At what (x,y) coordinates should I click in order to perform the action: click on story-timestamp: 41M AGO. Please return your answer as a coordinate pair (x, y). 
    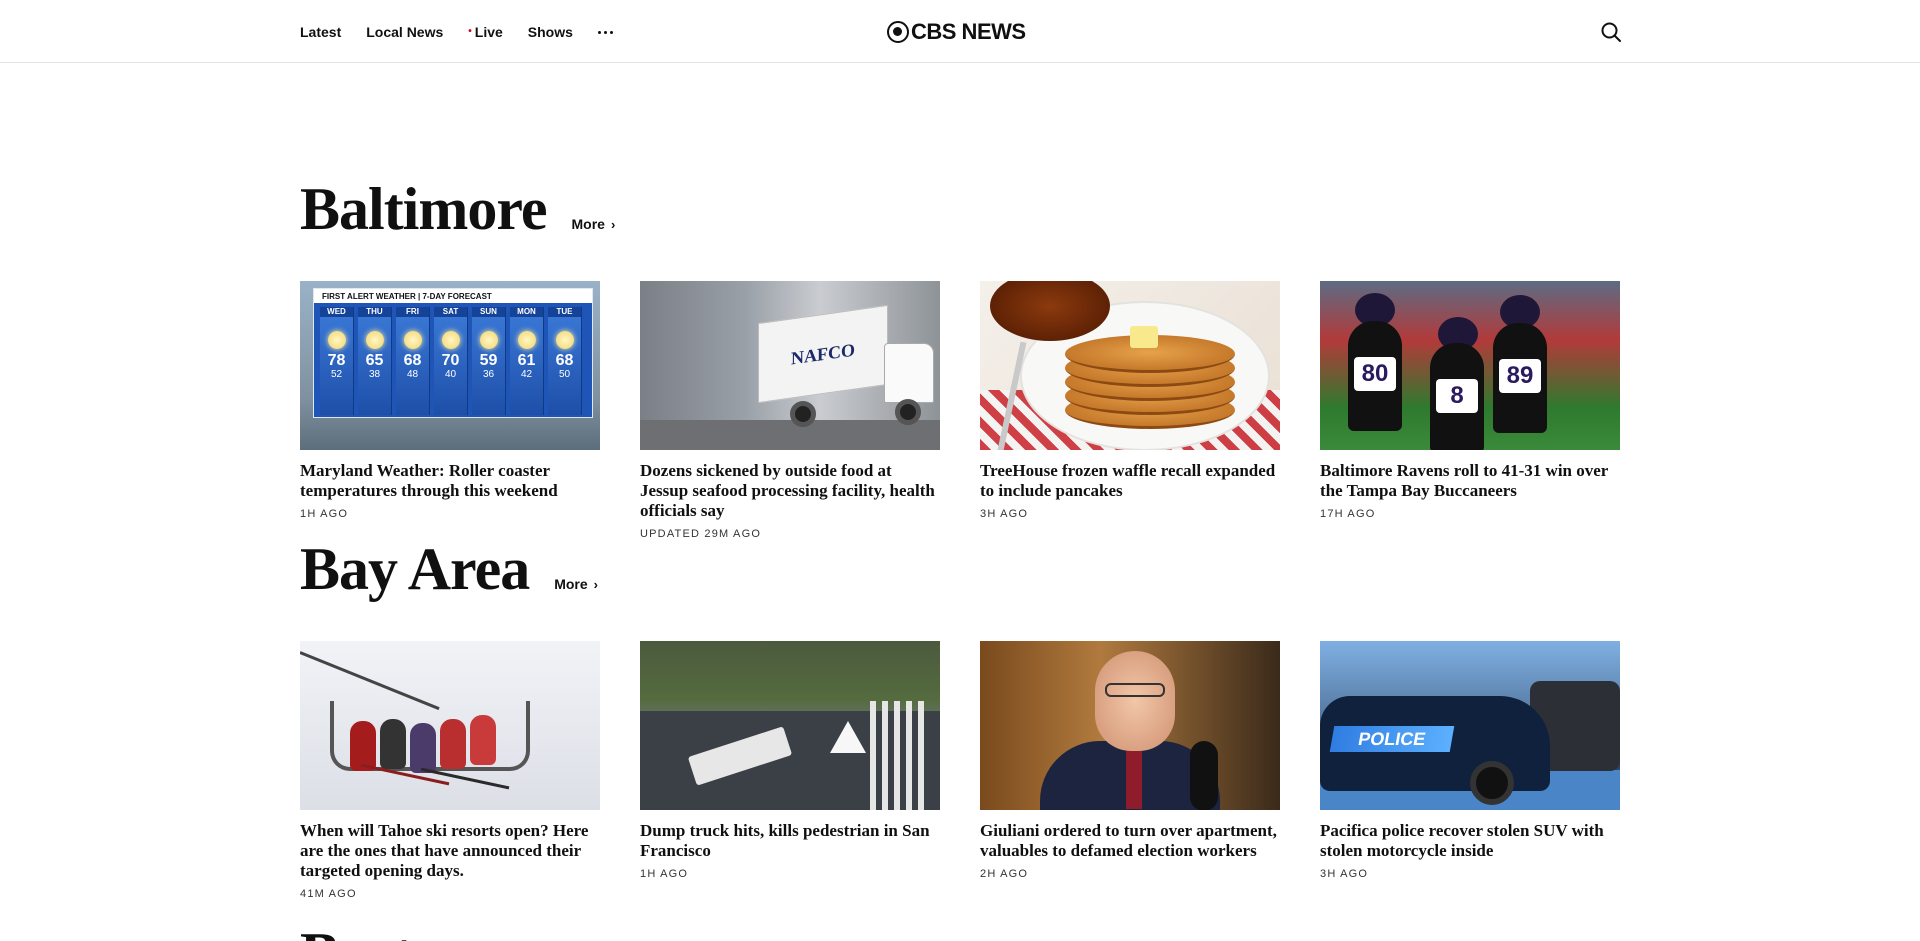
    Looking at the image, I should click on (328, 894).